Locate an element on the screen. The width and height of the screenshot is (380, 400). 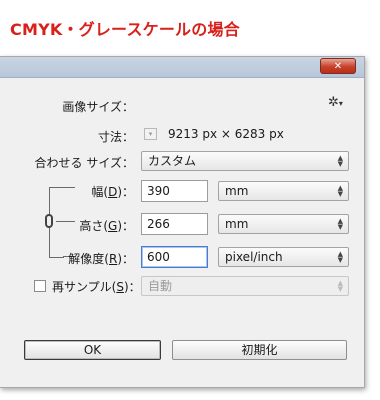
resample-label: 再サンプル(S)： is located at coordinates (96, 286).